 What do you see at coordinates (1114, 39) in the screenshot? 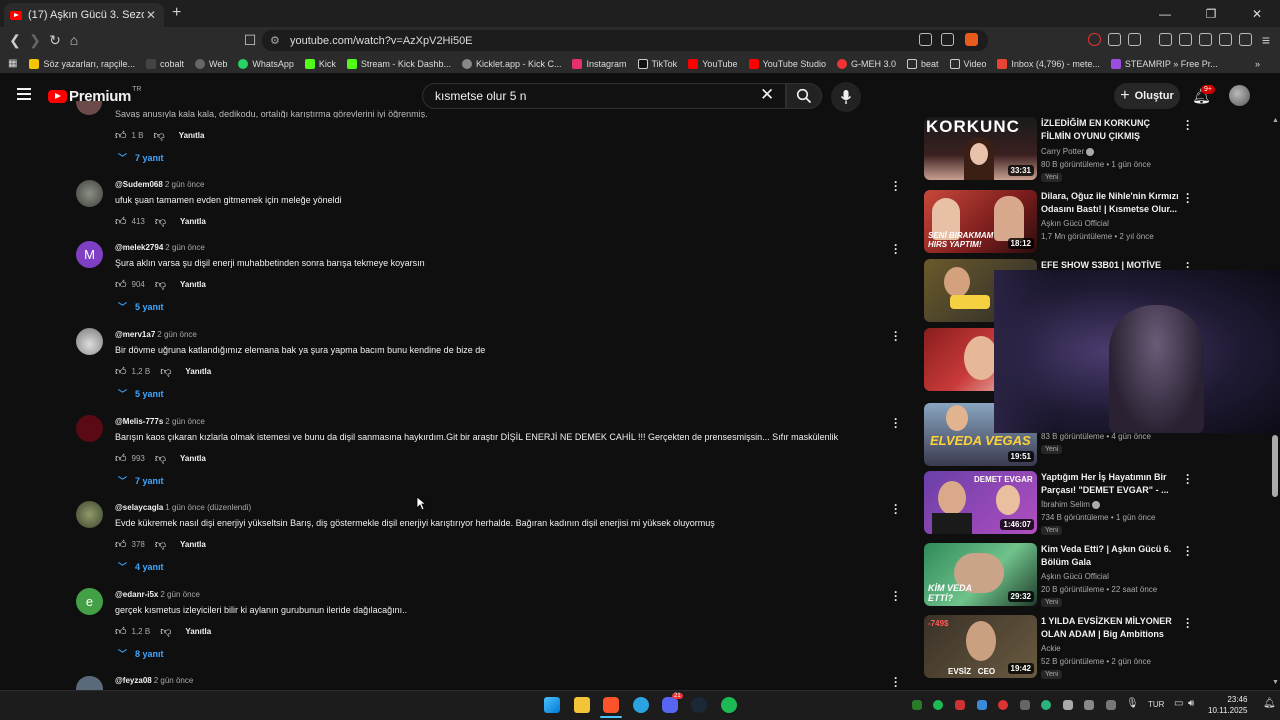
I see `extension-icon` at bounding box center [1114, 39].